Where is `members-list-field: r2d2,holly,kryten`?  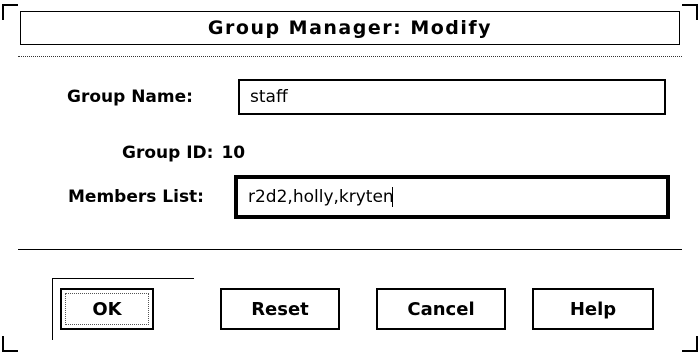 members-list-field: r2d2,holly,kryten is located at coordinates (452, 197).